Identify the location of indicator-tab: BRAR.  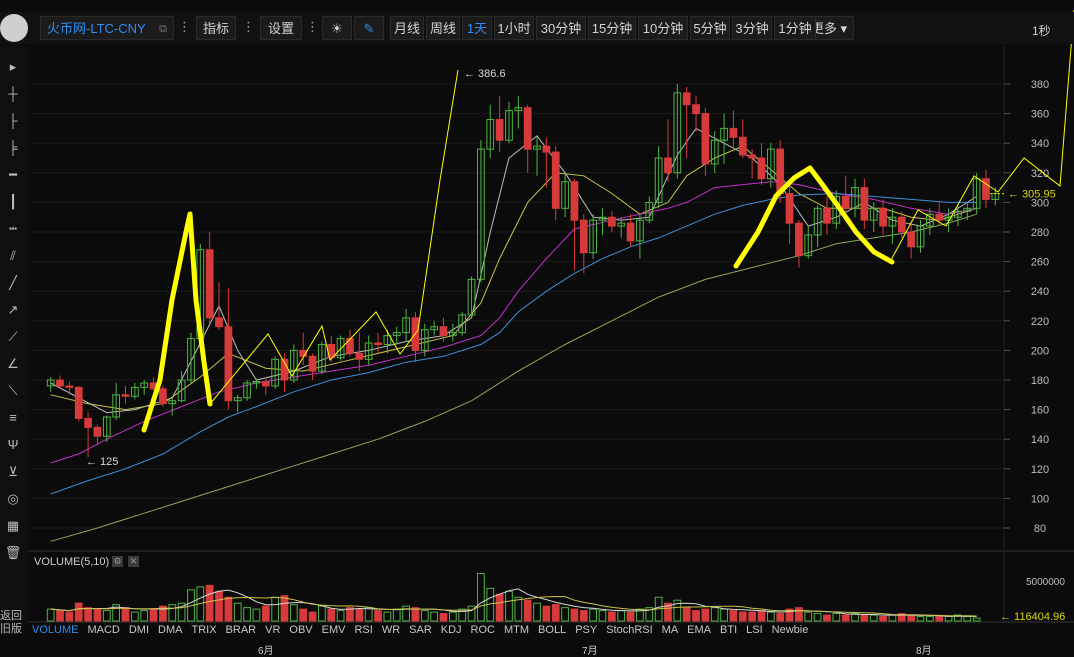
(241, 630).